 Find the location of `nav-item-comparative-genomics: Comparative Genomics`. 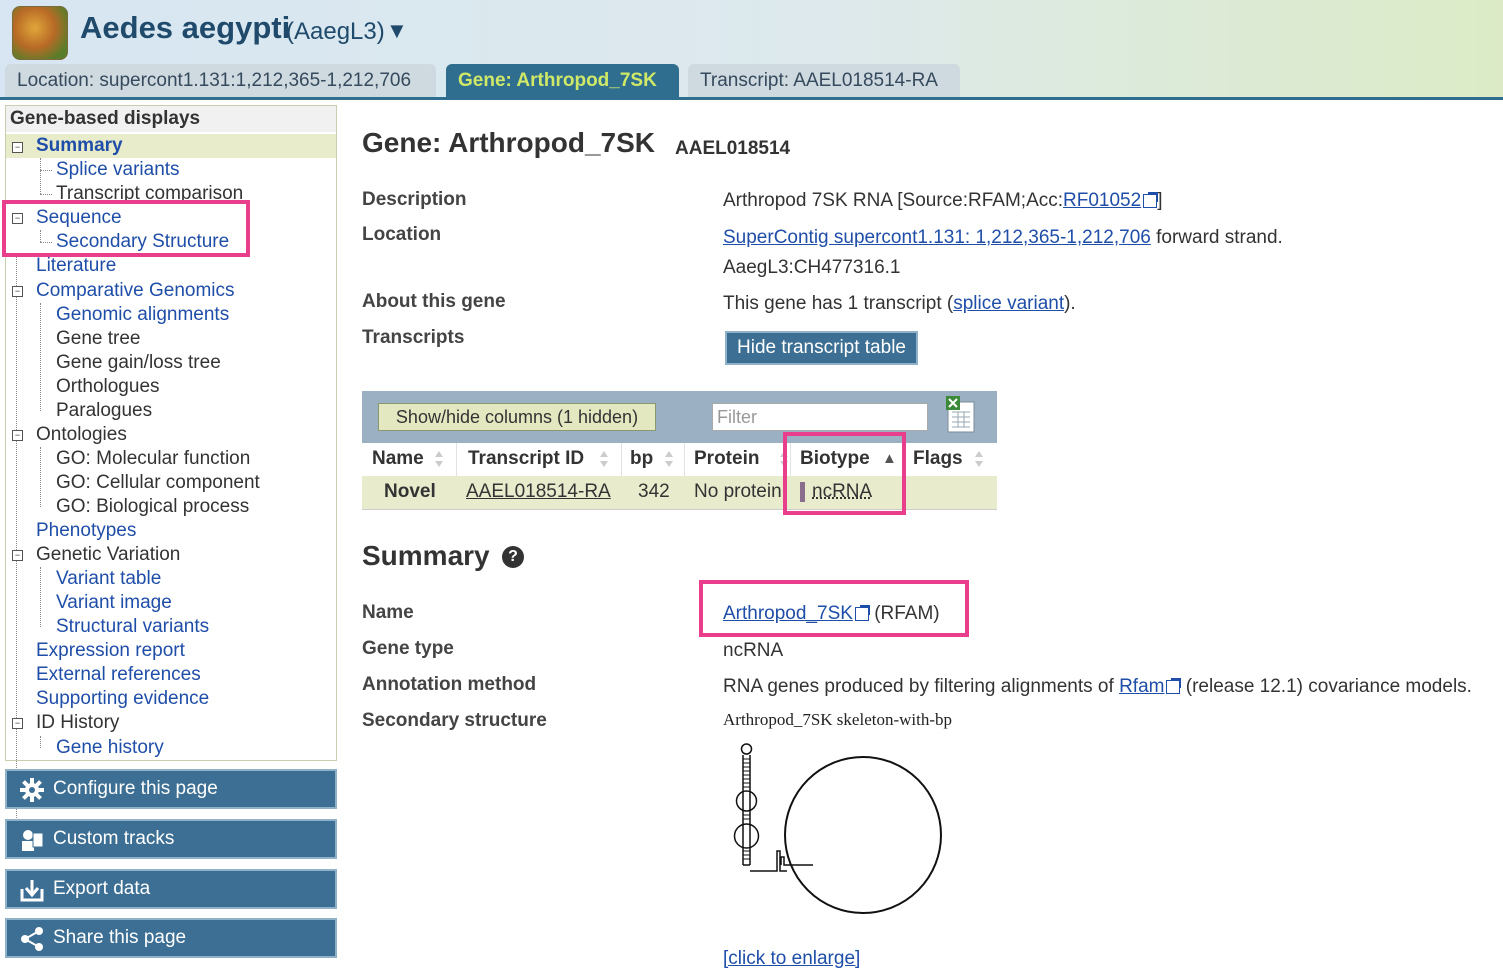

nav-item-comparative-genomics: Comparative Genomics is located at coordinates (135, 291).